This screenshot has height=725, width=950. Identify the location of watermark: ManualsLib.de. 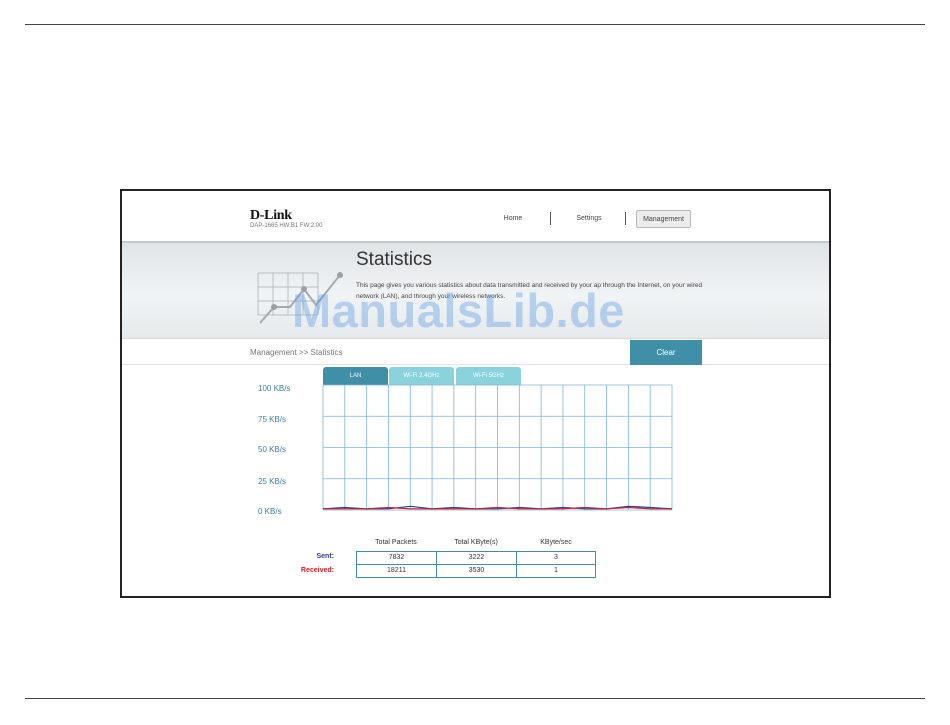
(458, 310).